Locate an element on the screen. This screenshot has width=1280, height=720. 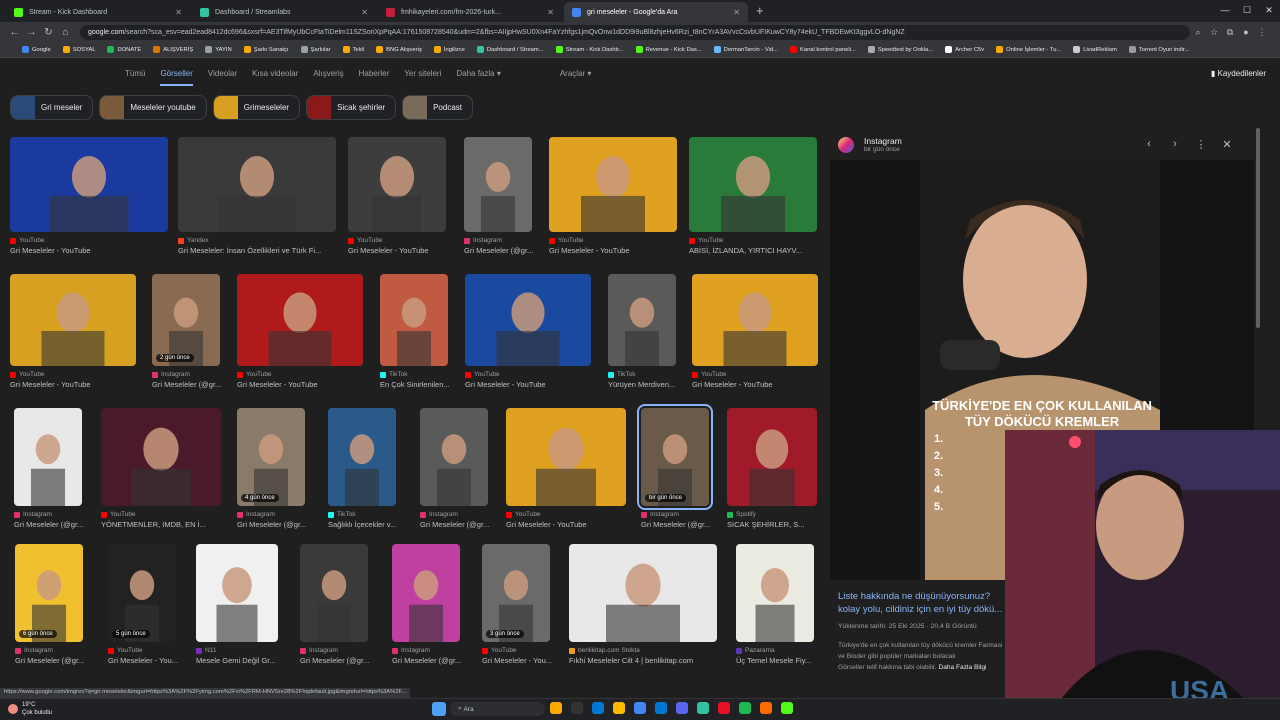
profile-avatar: ● is located at coordinates (1246, 32).